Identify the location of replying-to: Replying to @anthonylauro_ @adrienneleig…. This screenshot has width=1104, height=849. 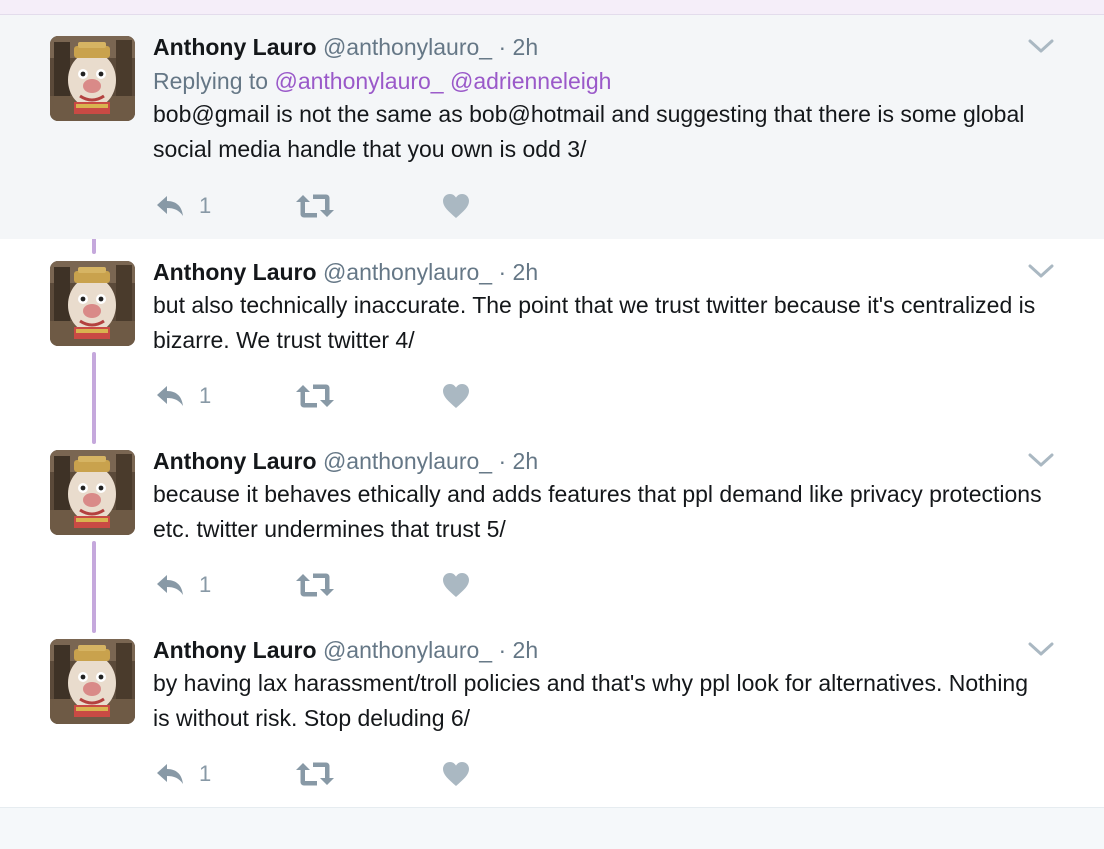
(382, 81).